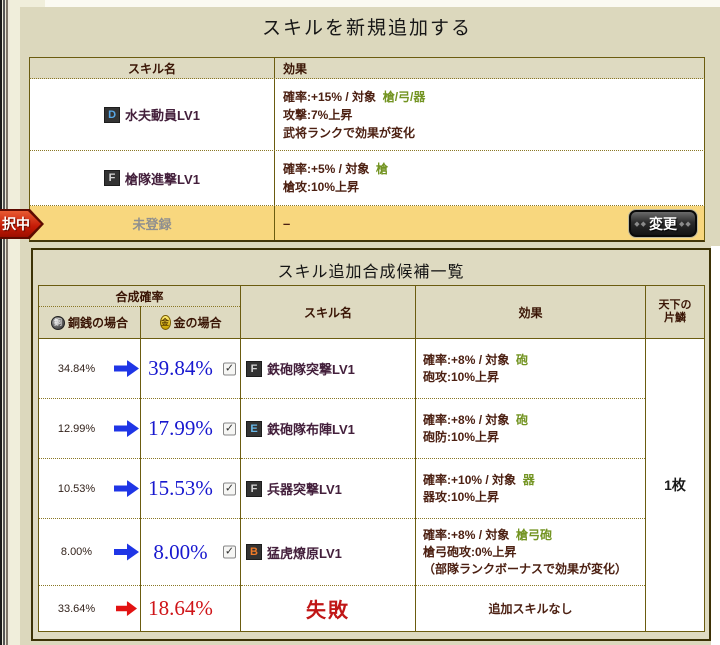  Describe the element at coordinates (461, 376) in the screenshot. I see `effect-line: 砲攻:10%上昇` at that location.